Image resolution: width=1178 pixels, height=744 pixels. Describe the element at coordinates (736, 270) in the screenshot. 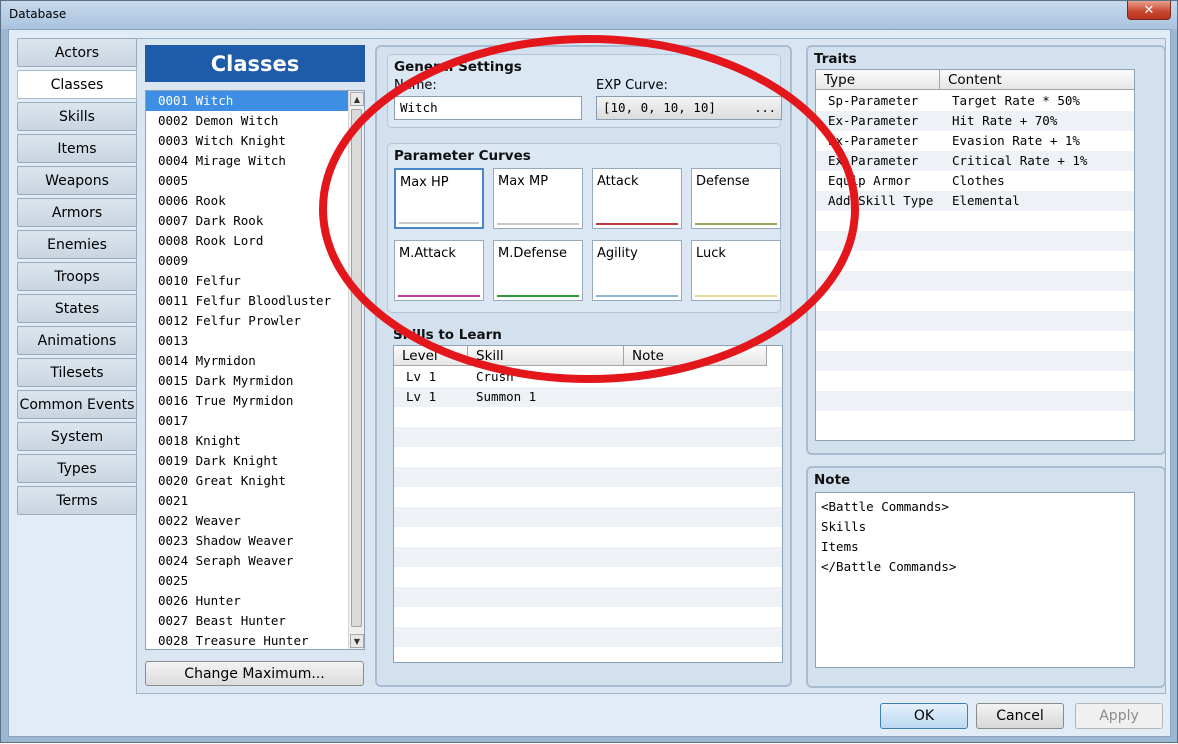

I see `curve-luck: Luck` at that location.